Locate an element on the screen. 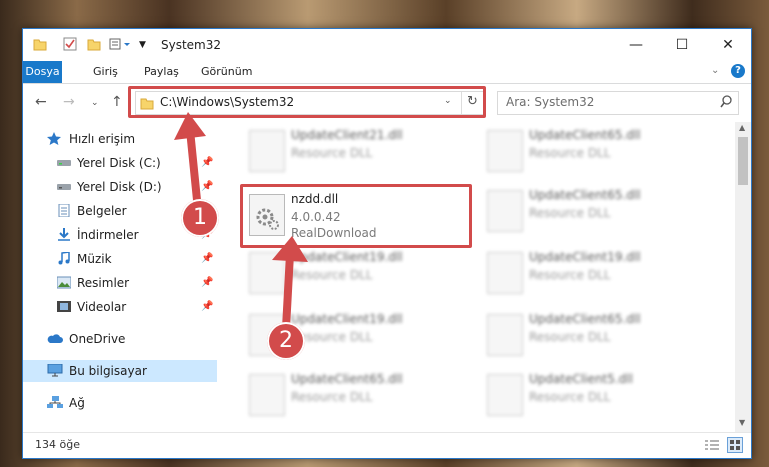  close-button: ✕ is located at coordinates (728, 45).